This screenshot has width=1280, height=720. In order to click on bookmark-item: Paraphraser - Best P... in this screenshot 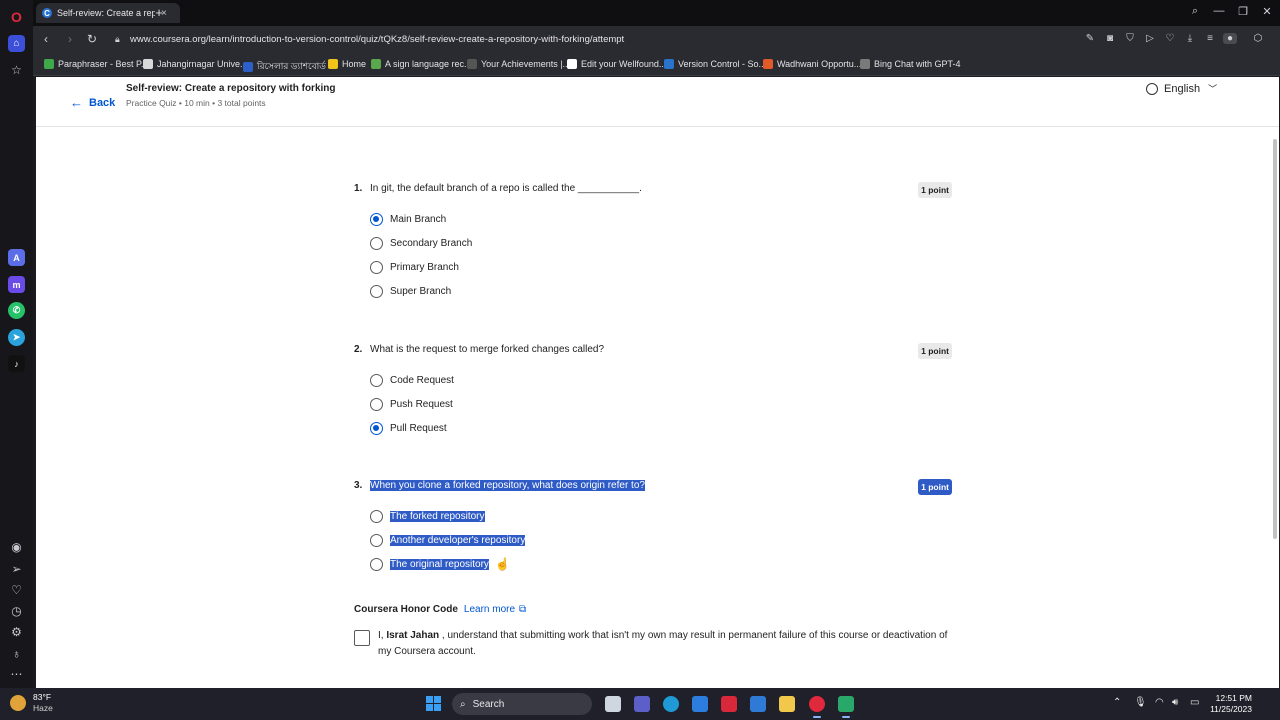, I will do `click(96, 64)`.